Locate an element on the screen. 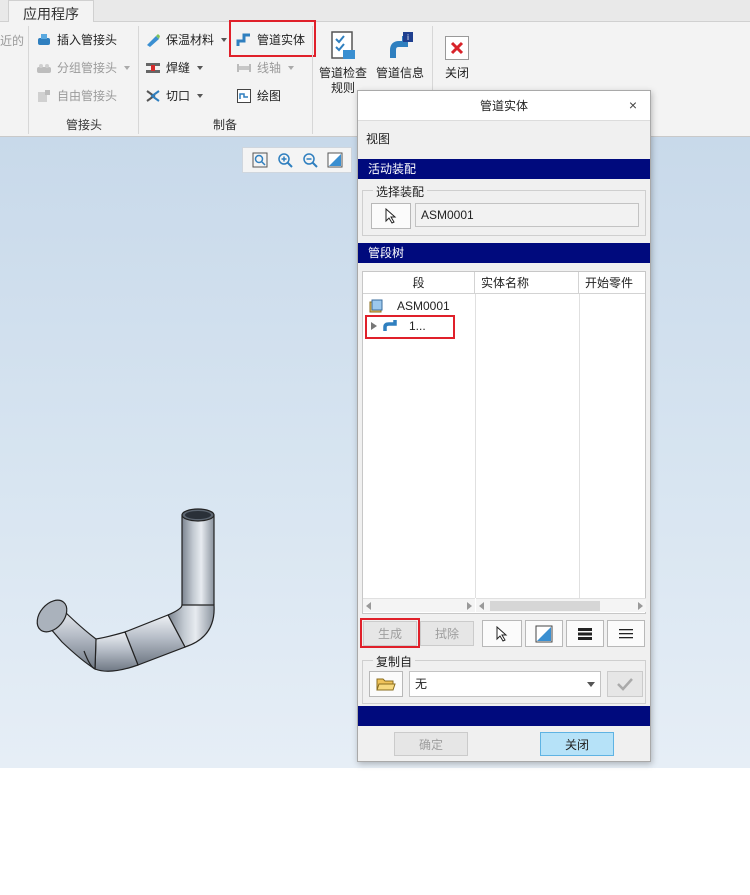 This screenshot has height=895, width=750. cut-button: 切口 is located at coordinates (174, 95).